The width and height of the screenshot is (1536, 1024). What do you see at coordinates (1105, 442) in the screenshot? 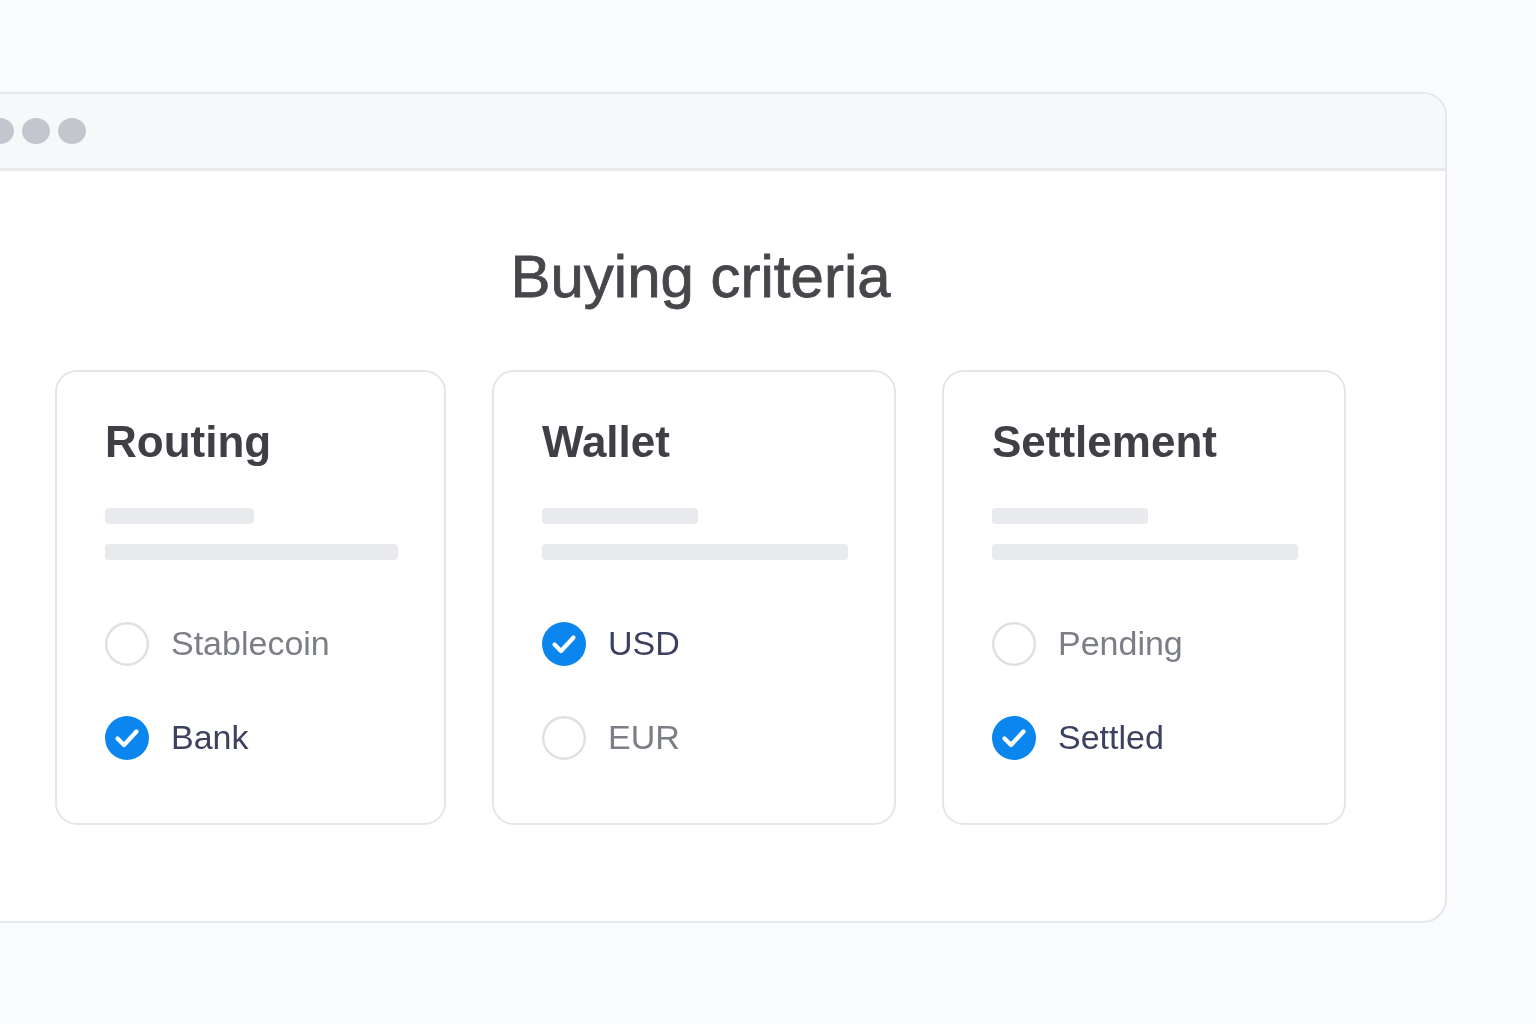
I see `card-title: Settlement` at bounding box center [1105, 442].